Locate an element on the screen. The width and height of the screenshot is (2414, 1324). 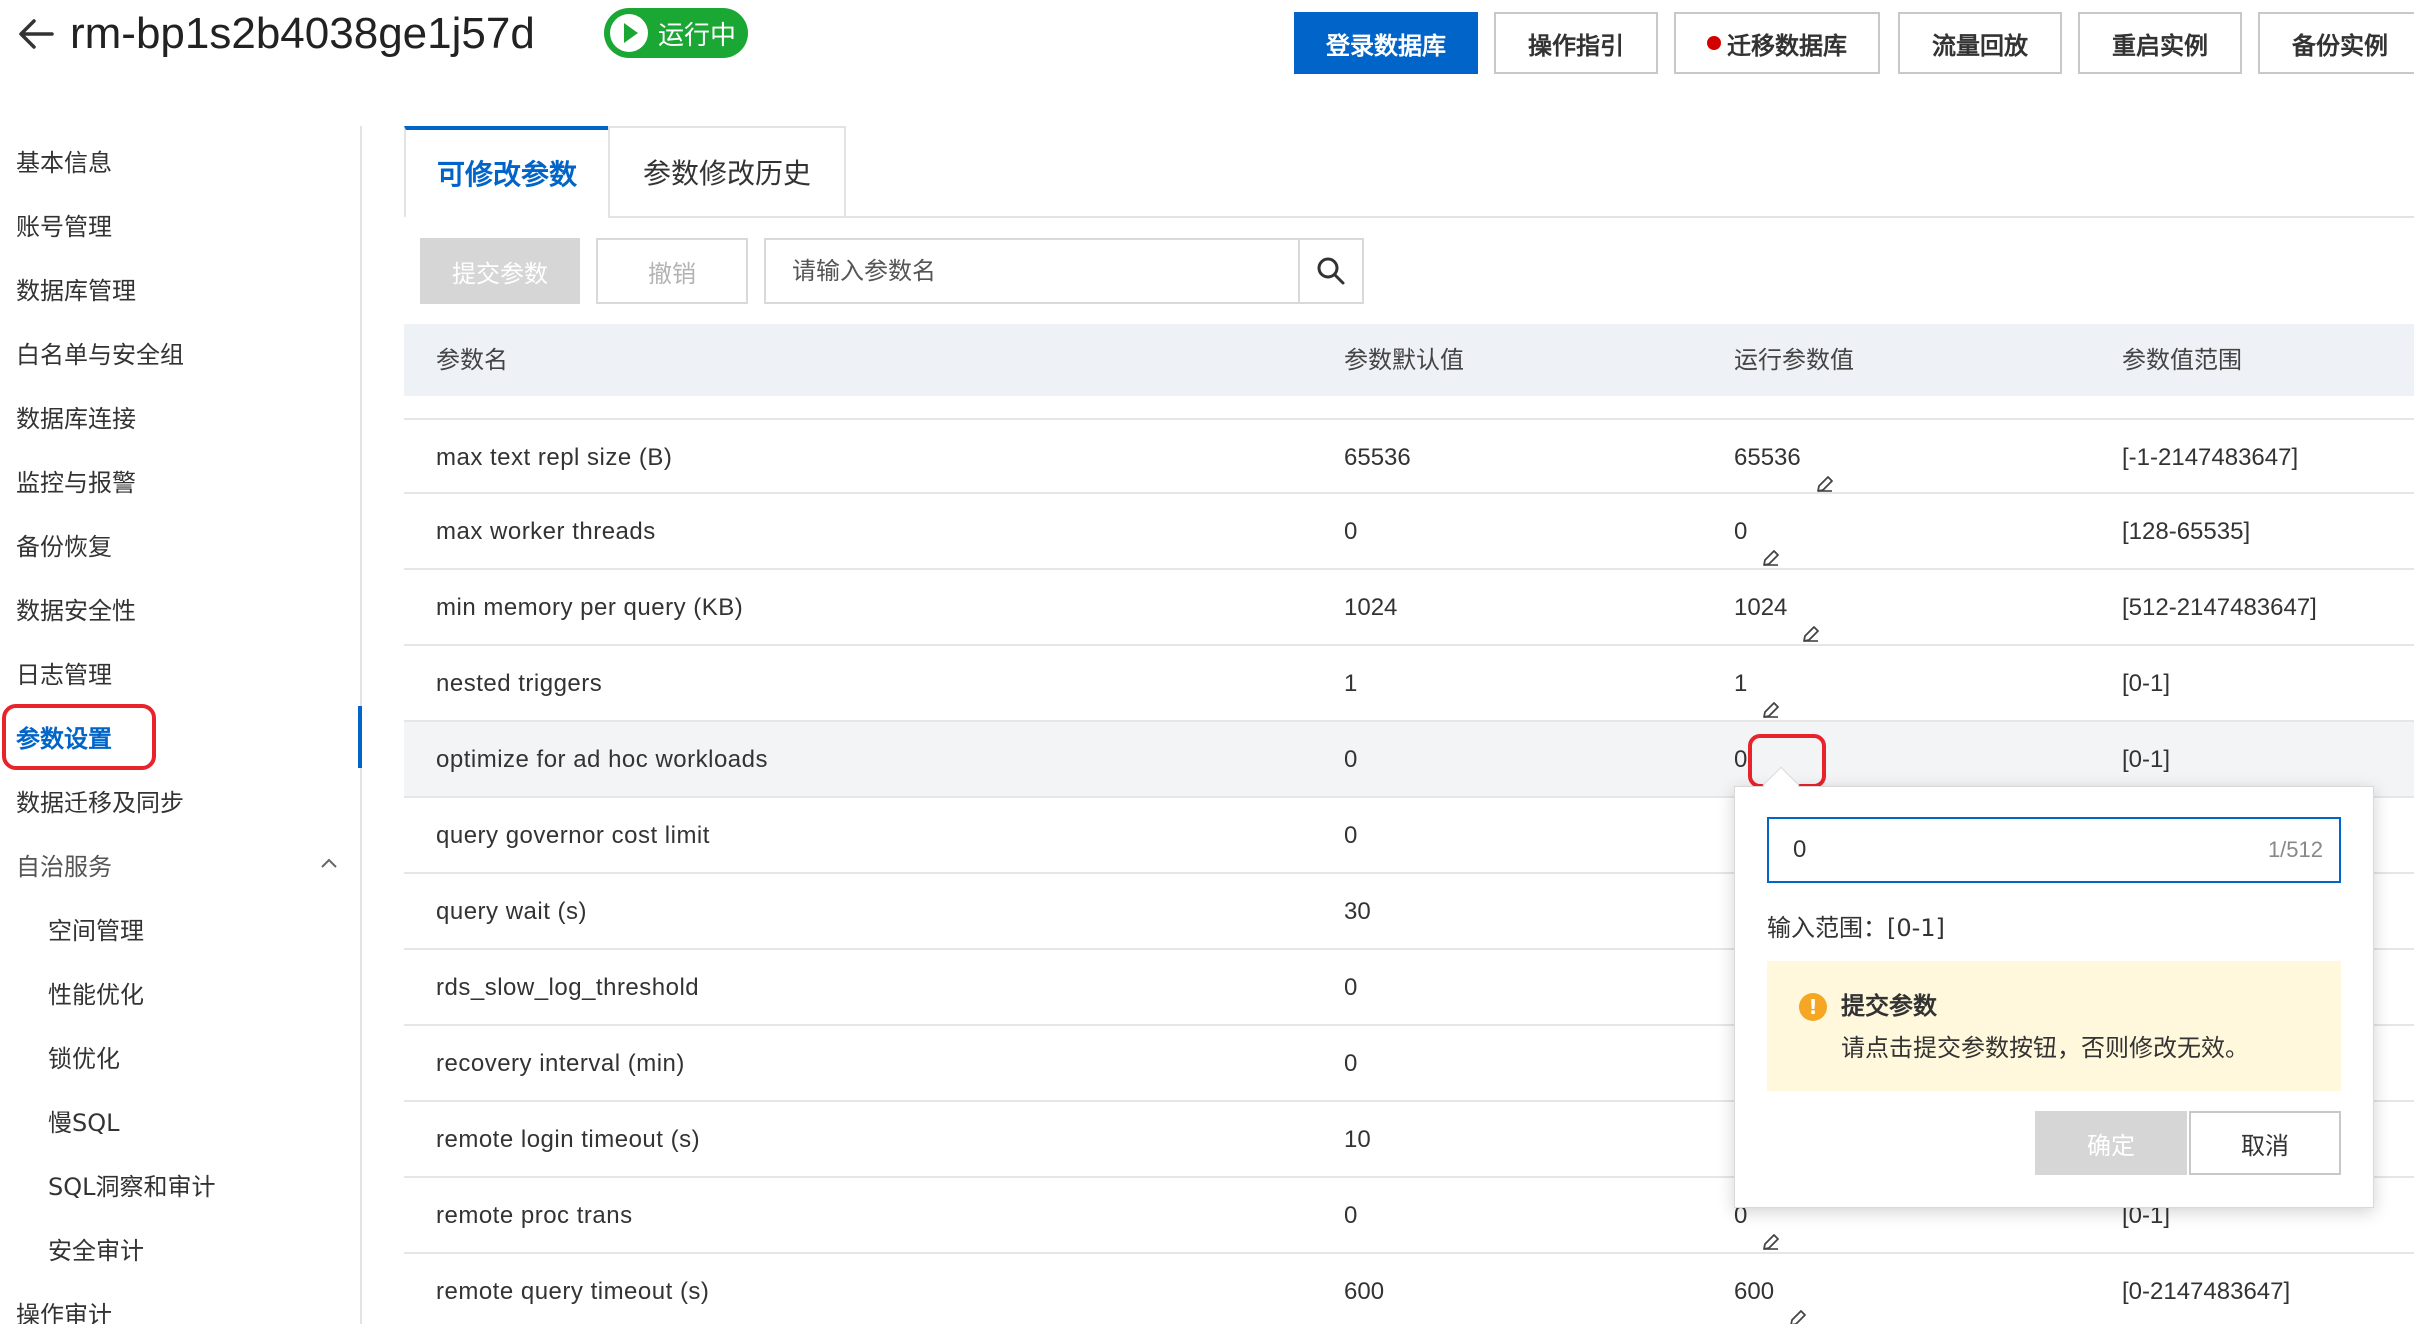
column-header-range: 参数值范围 is located at coordinates (2182, 360).